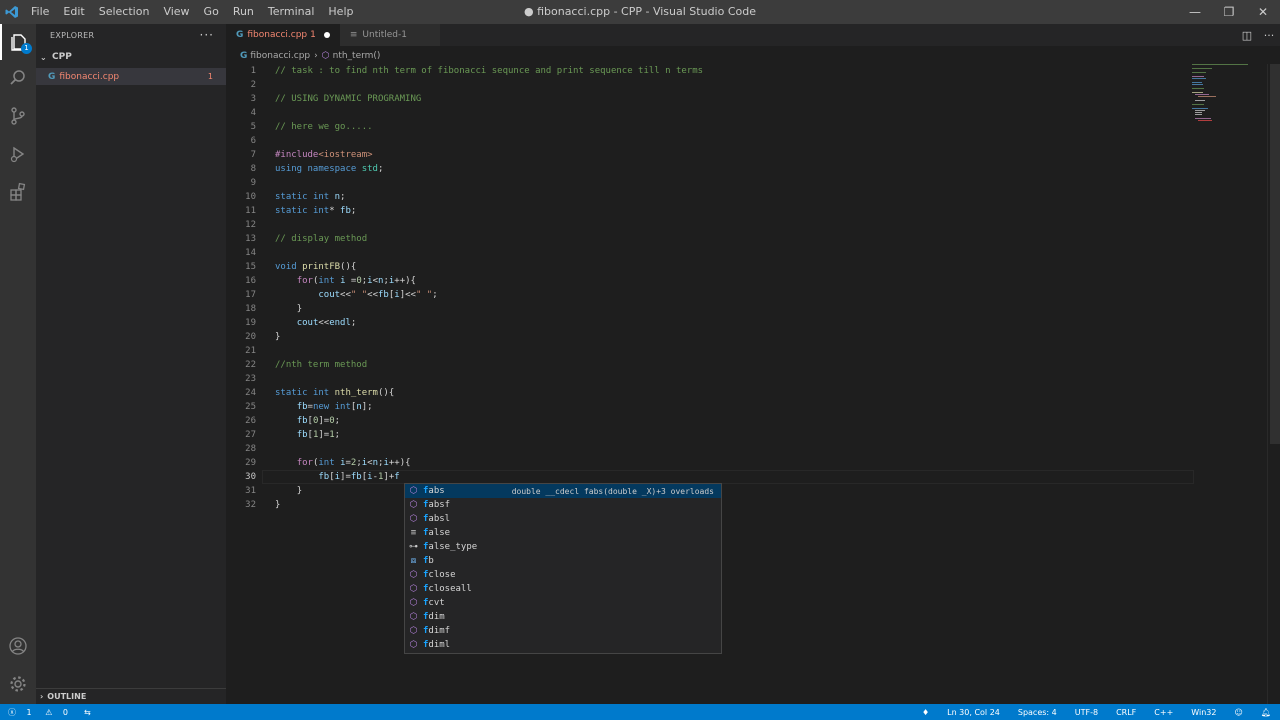  I want to click on platform: Win32, so click(1203, 712).